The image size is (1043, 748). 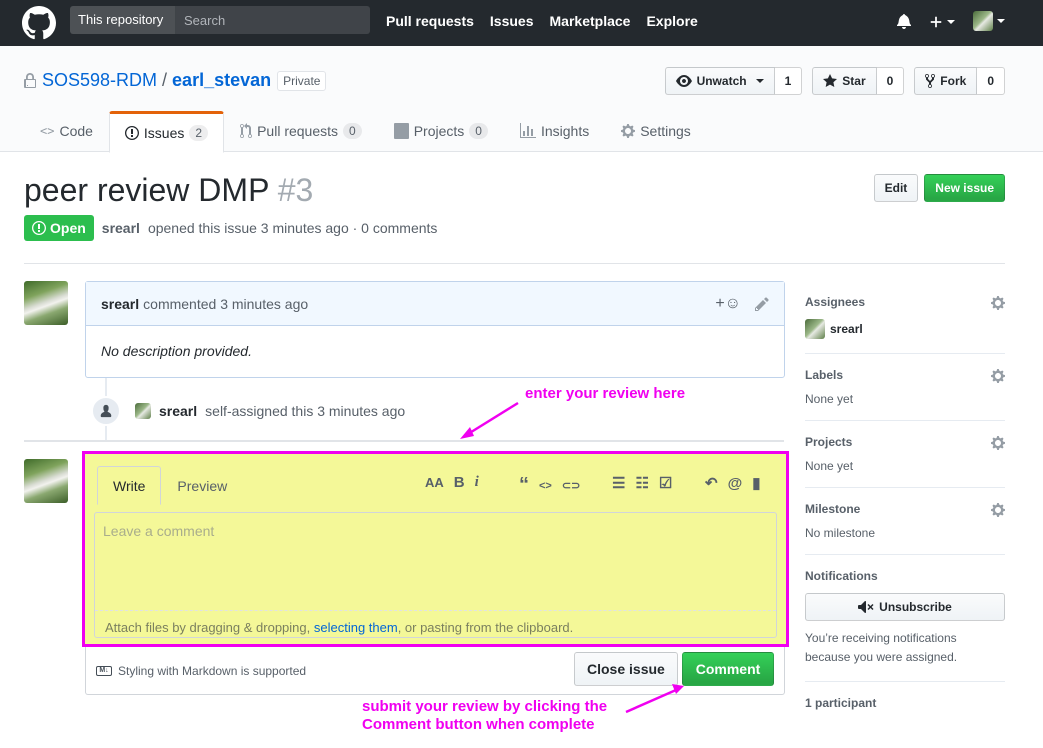 What do you see at coordinates (39, 228) in the screenshot?
I see `issue-opened-icon` at bounding box center [39, 228].